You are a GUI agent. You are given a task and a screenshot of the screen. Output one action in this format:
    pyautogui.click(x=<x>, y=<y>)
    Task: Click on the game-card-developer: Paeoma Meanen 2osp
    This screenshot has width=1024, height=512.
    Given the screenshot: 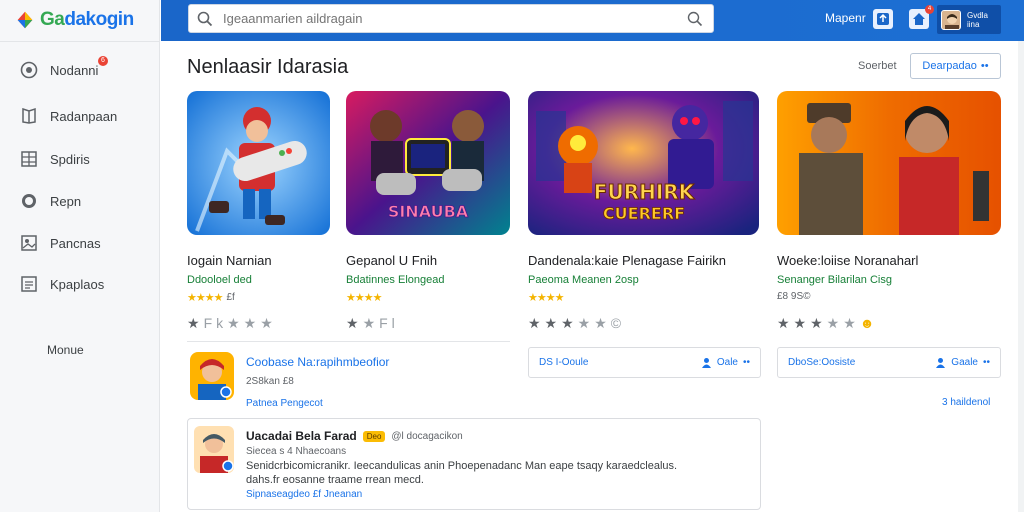 What is the action you would take?
    pyautogui.click(x=583, y=280)
    